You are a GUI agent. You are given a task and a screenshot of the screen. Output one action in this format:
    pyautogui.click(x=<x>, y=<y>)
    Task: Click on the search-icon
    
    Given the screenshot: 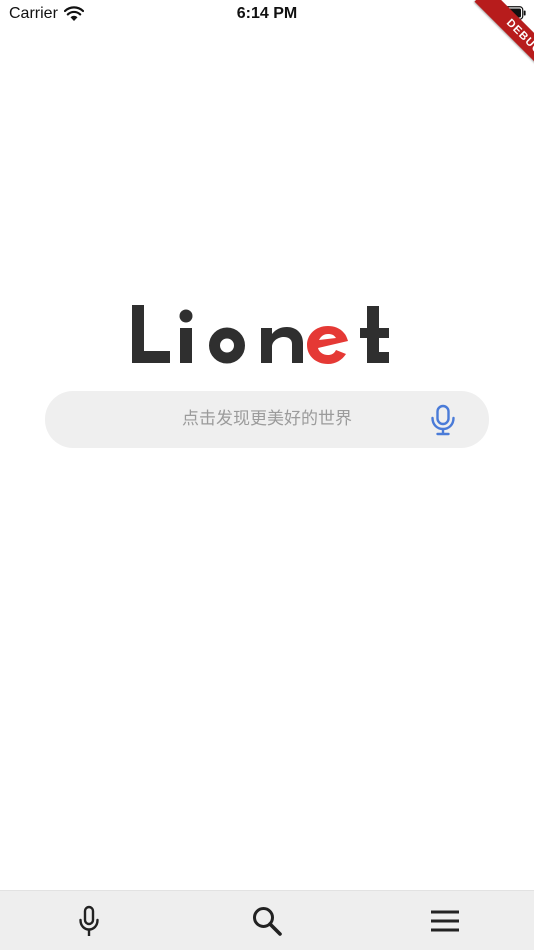 What is the action you would take?
    pyautogui.click(x=267, y=921)
    